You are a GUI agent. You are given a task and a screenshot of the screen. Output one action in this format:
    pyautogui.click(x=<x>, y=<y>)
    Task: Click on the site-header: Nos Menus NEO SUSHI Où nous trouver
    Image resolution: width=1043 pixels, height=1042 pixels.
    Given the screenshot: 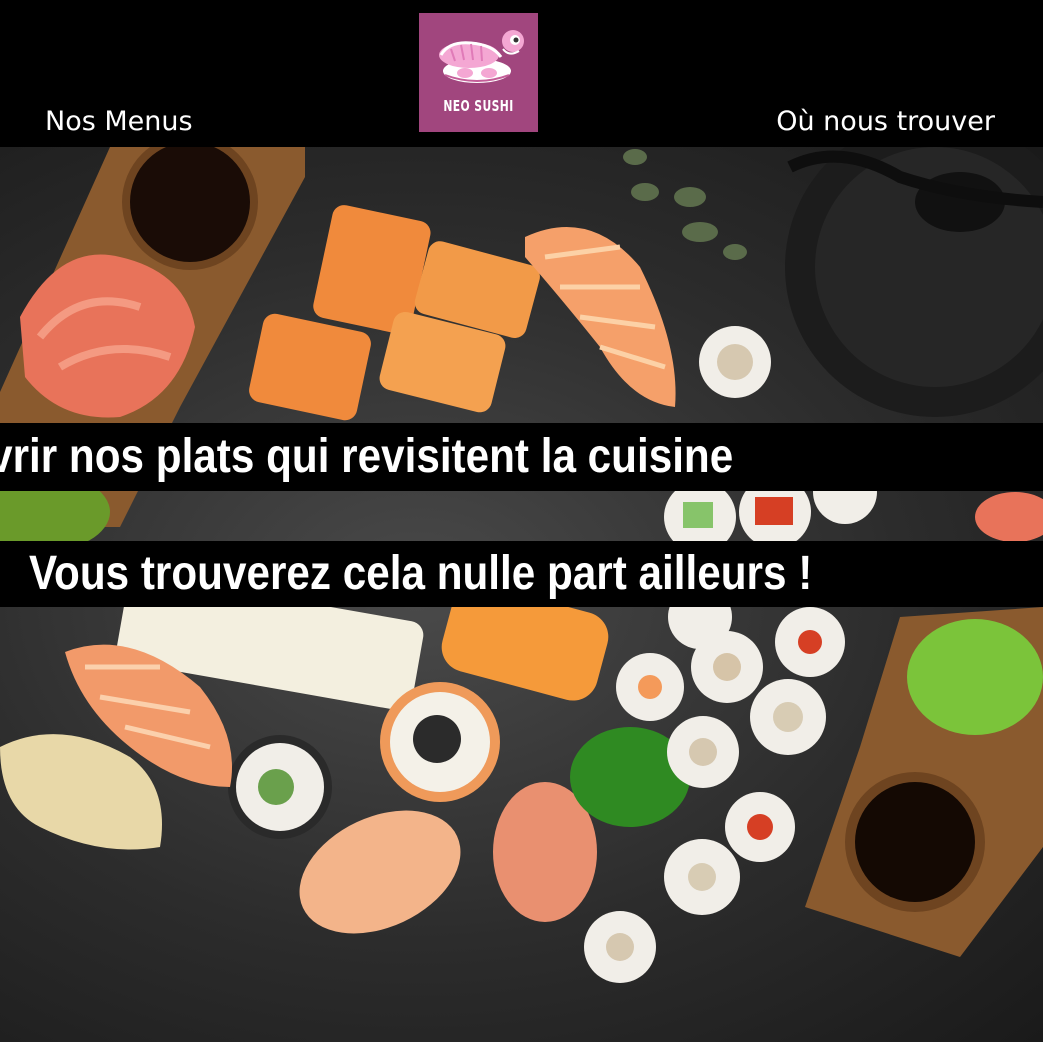 What is the action you would take?
    pyautogui.click(x=521, y=73)
    